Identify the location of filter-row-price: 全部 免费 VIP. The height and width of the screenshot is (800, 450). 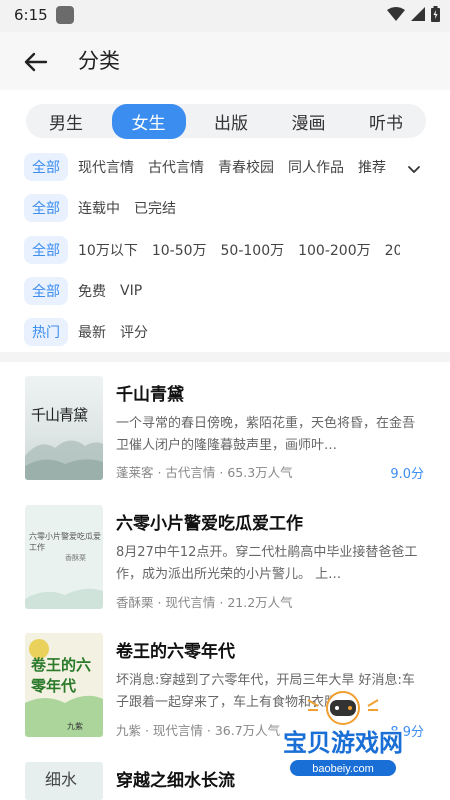
(90, 291).